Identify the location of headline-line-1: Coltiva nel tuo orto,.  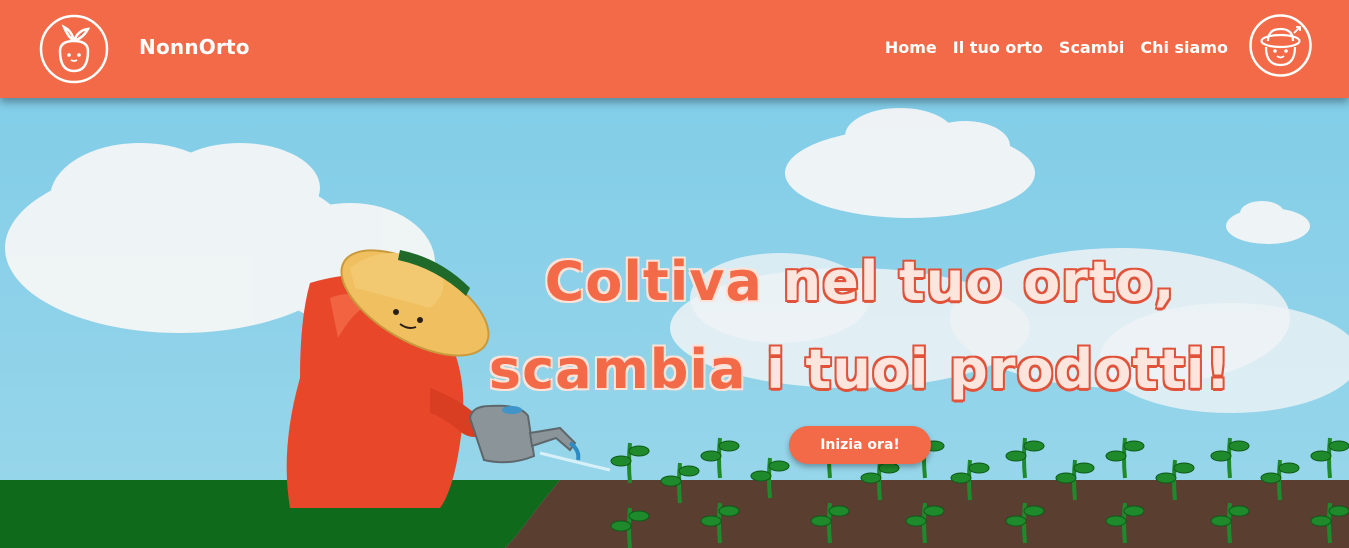
(860, 282).